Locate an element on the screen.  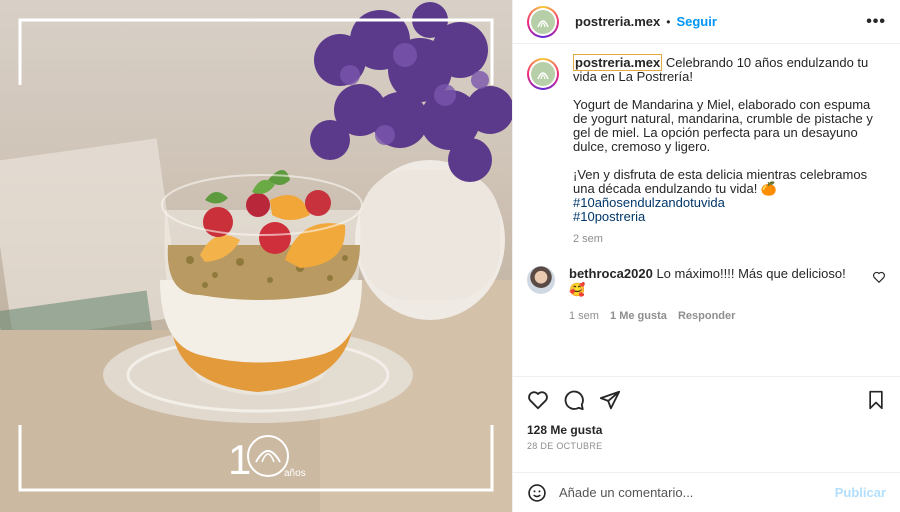
hashtag-link: #10añosendulzandotuvida is located at coordinates (649, 202).